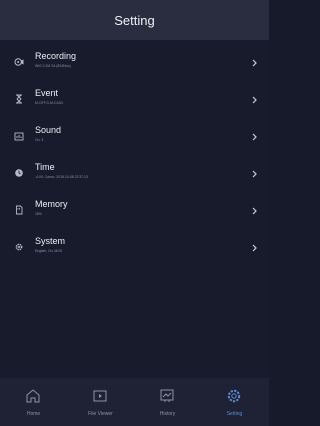 The width and height of the screenshot is (320, 426). I want to click on settings-item-label: Event, so click(47, 93).